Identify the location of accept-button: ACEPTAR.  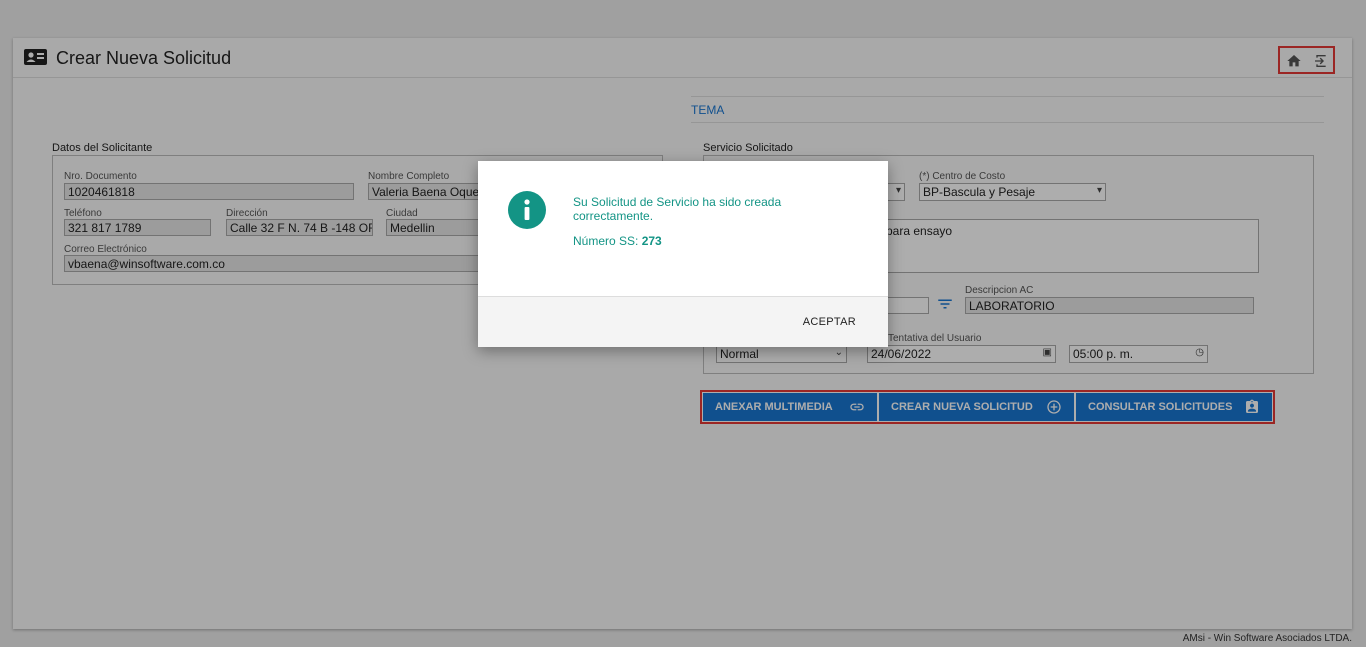
(829, 322).